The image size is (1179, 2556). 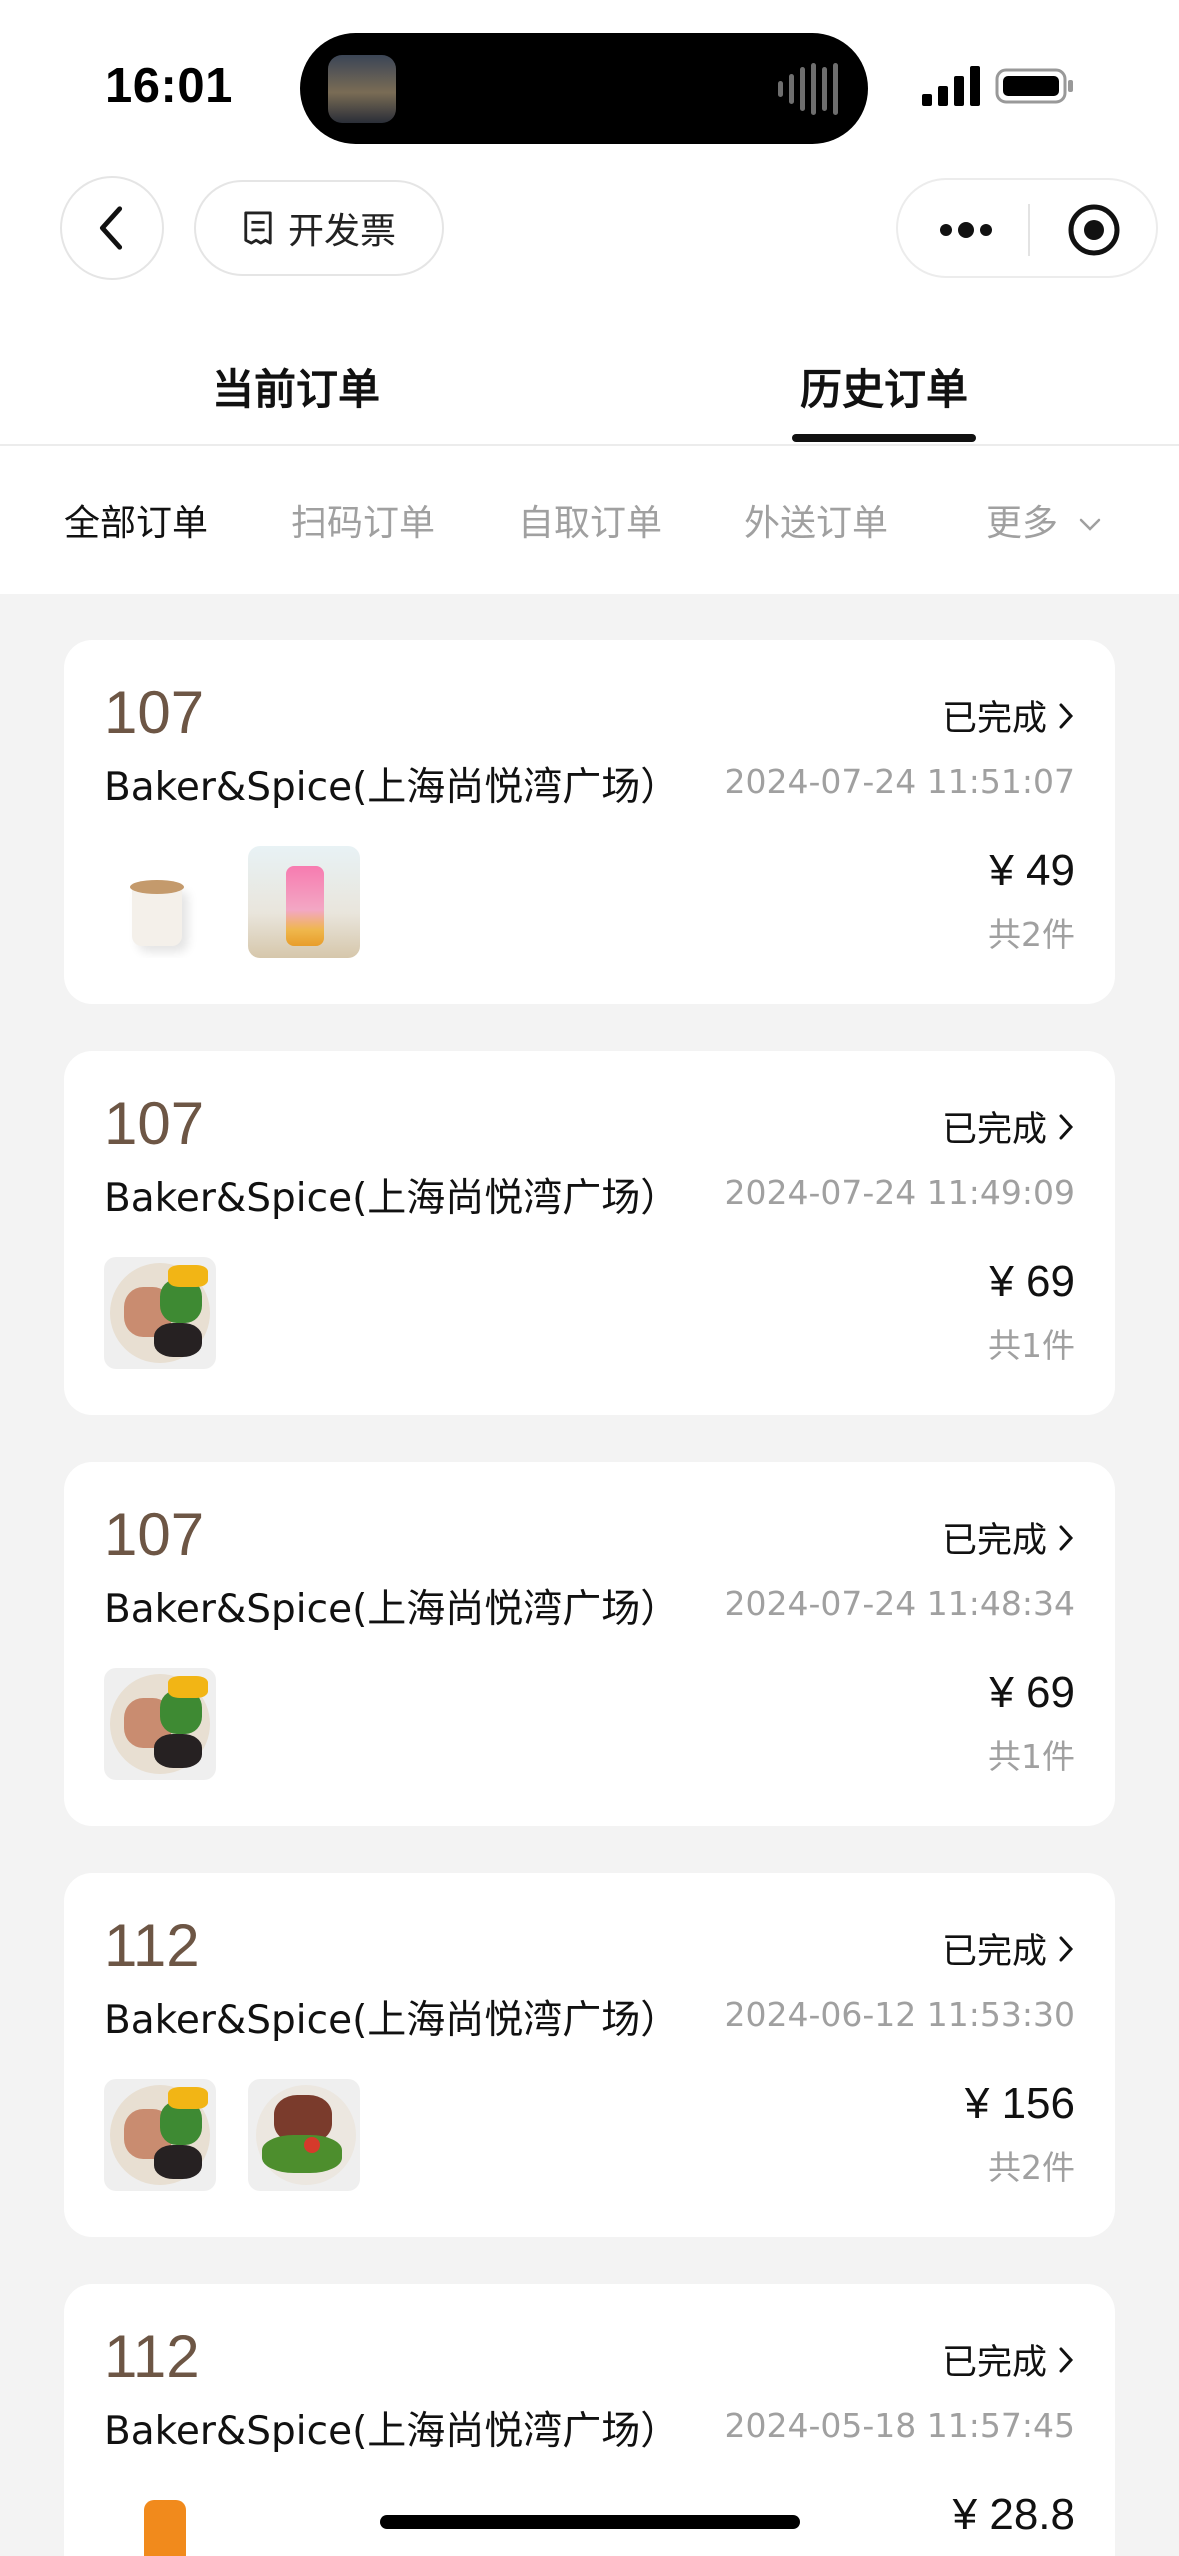 What do you see at coordinates (899, 1192) in the screenshot?
I see `order-time: 2024-07-24 11:49:09` at bounding box center [899, 1192].